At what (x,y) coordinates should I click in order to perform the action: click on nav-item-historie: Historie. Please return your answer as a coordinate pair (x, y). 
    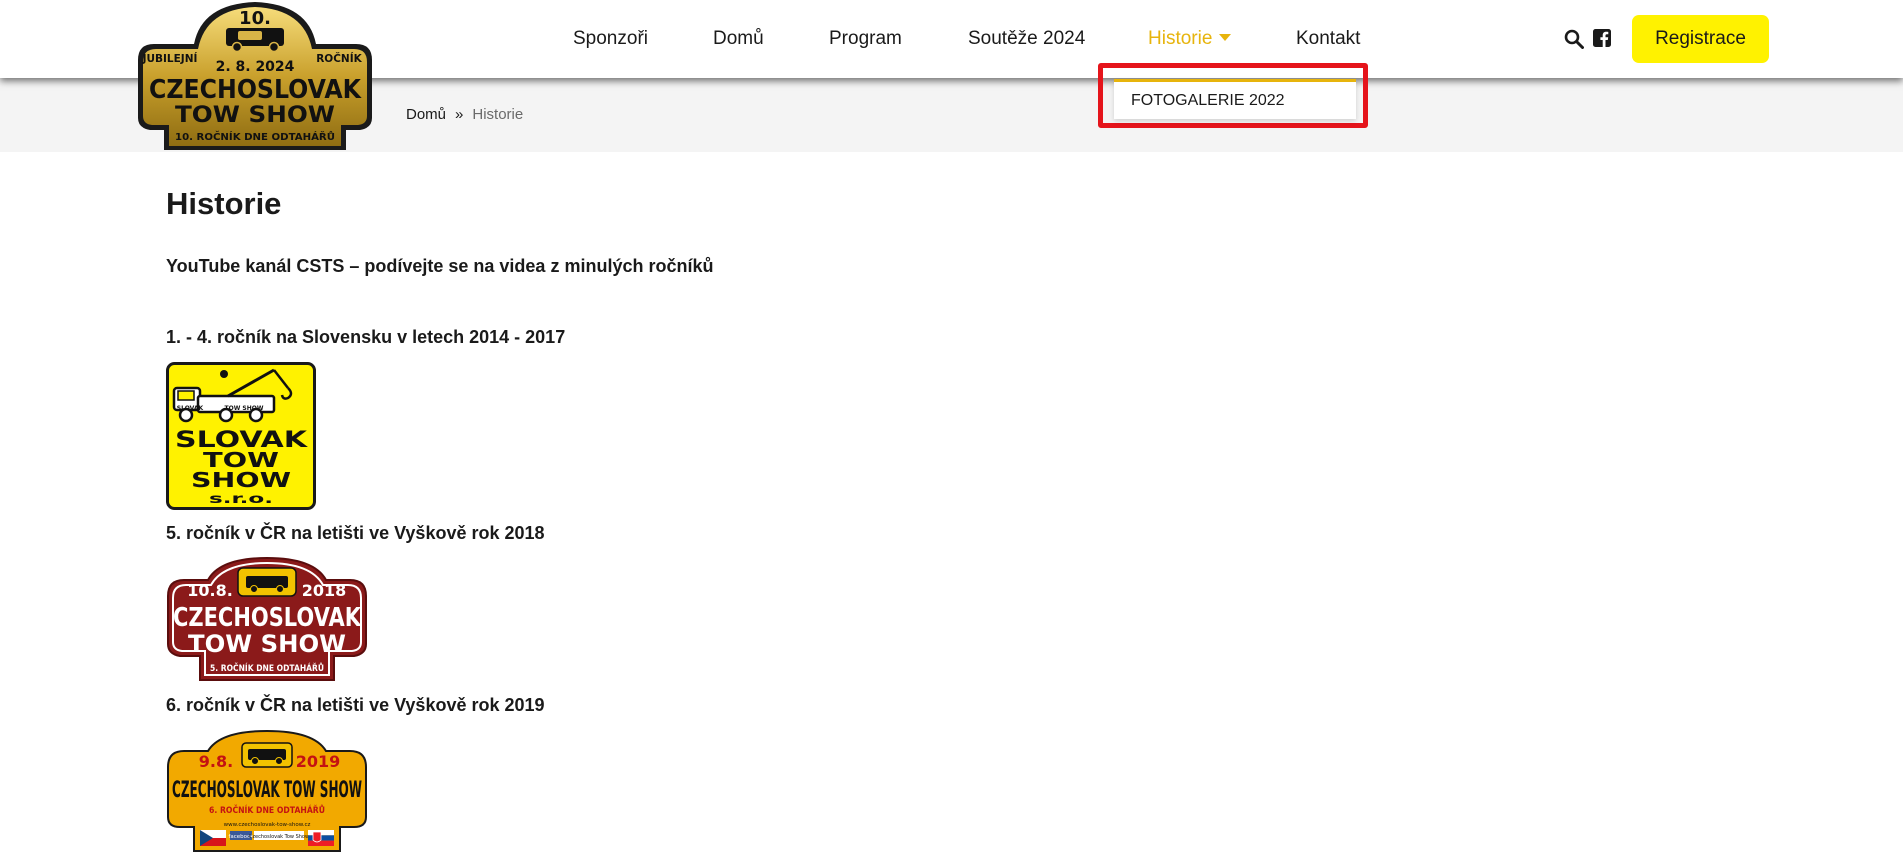
    Looking at the image, I should click on (1190, 39).